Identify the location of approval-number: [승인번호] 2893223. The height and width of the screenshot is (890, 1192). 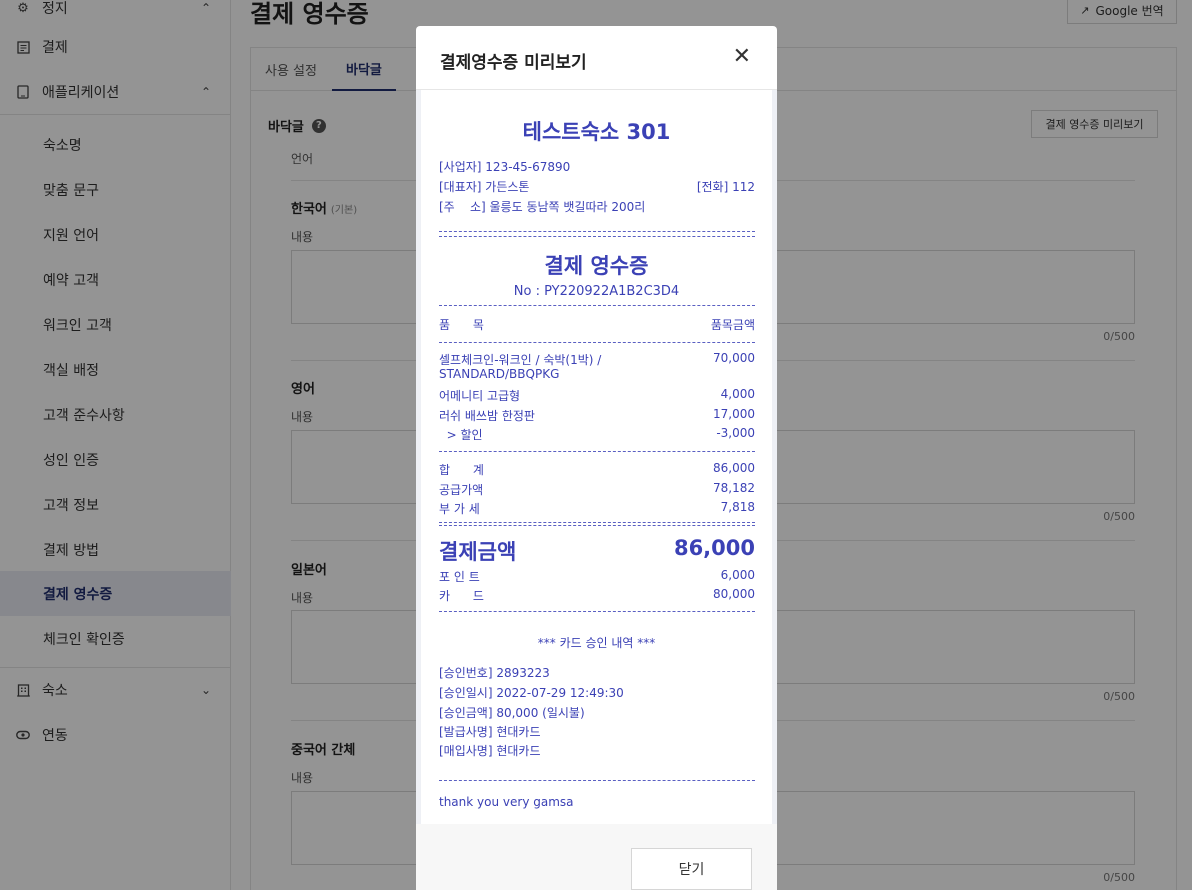
(494, 673).